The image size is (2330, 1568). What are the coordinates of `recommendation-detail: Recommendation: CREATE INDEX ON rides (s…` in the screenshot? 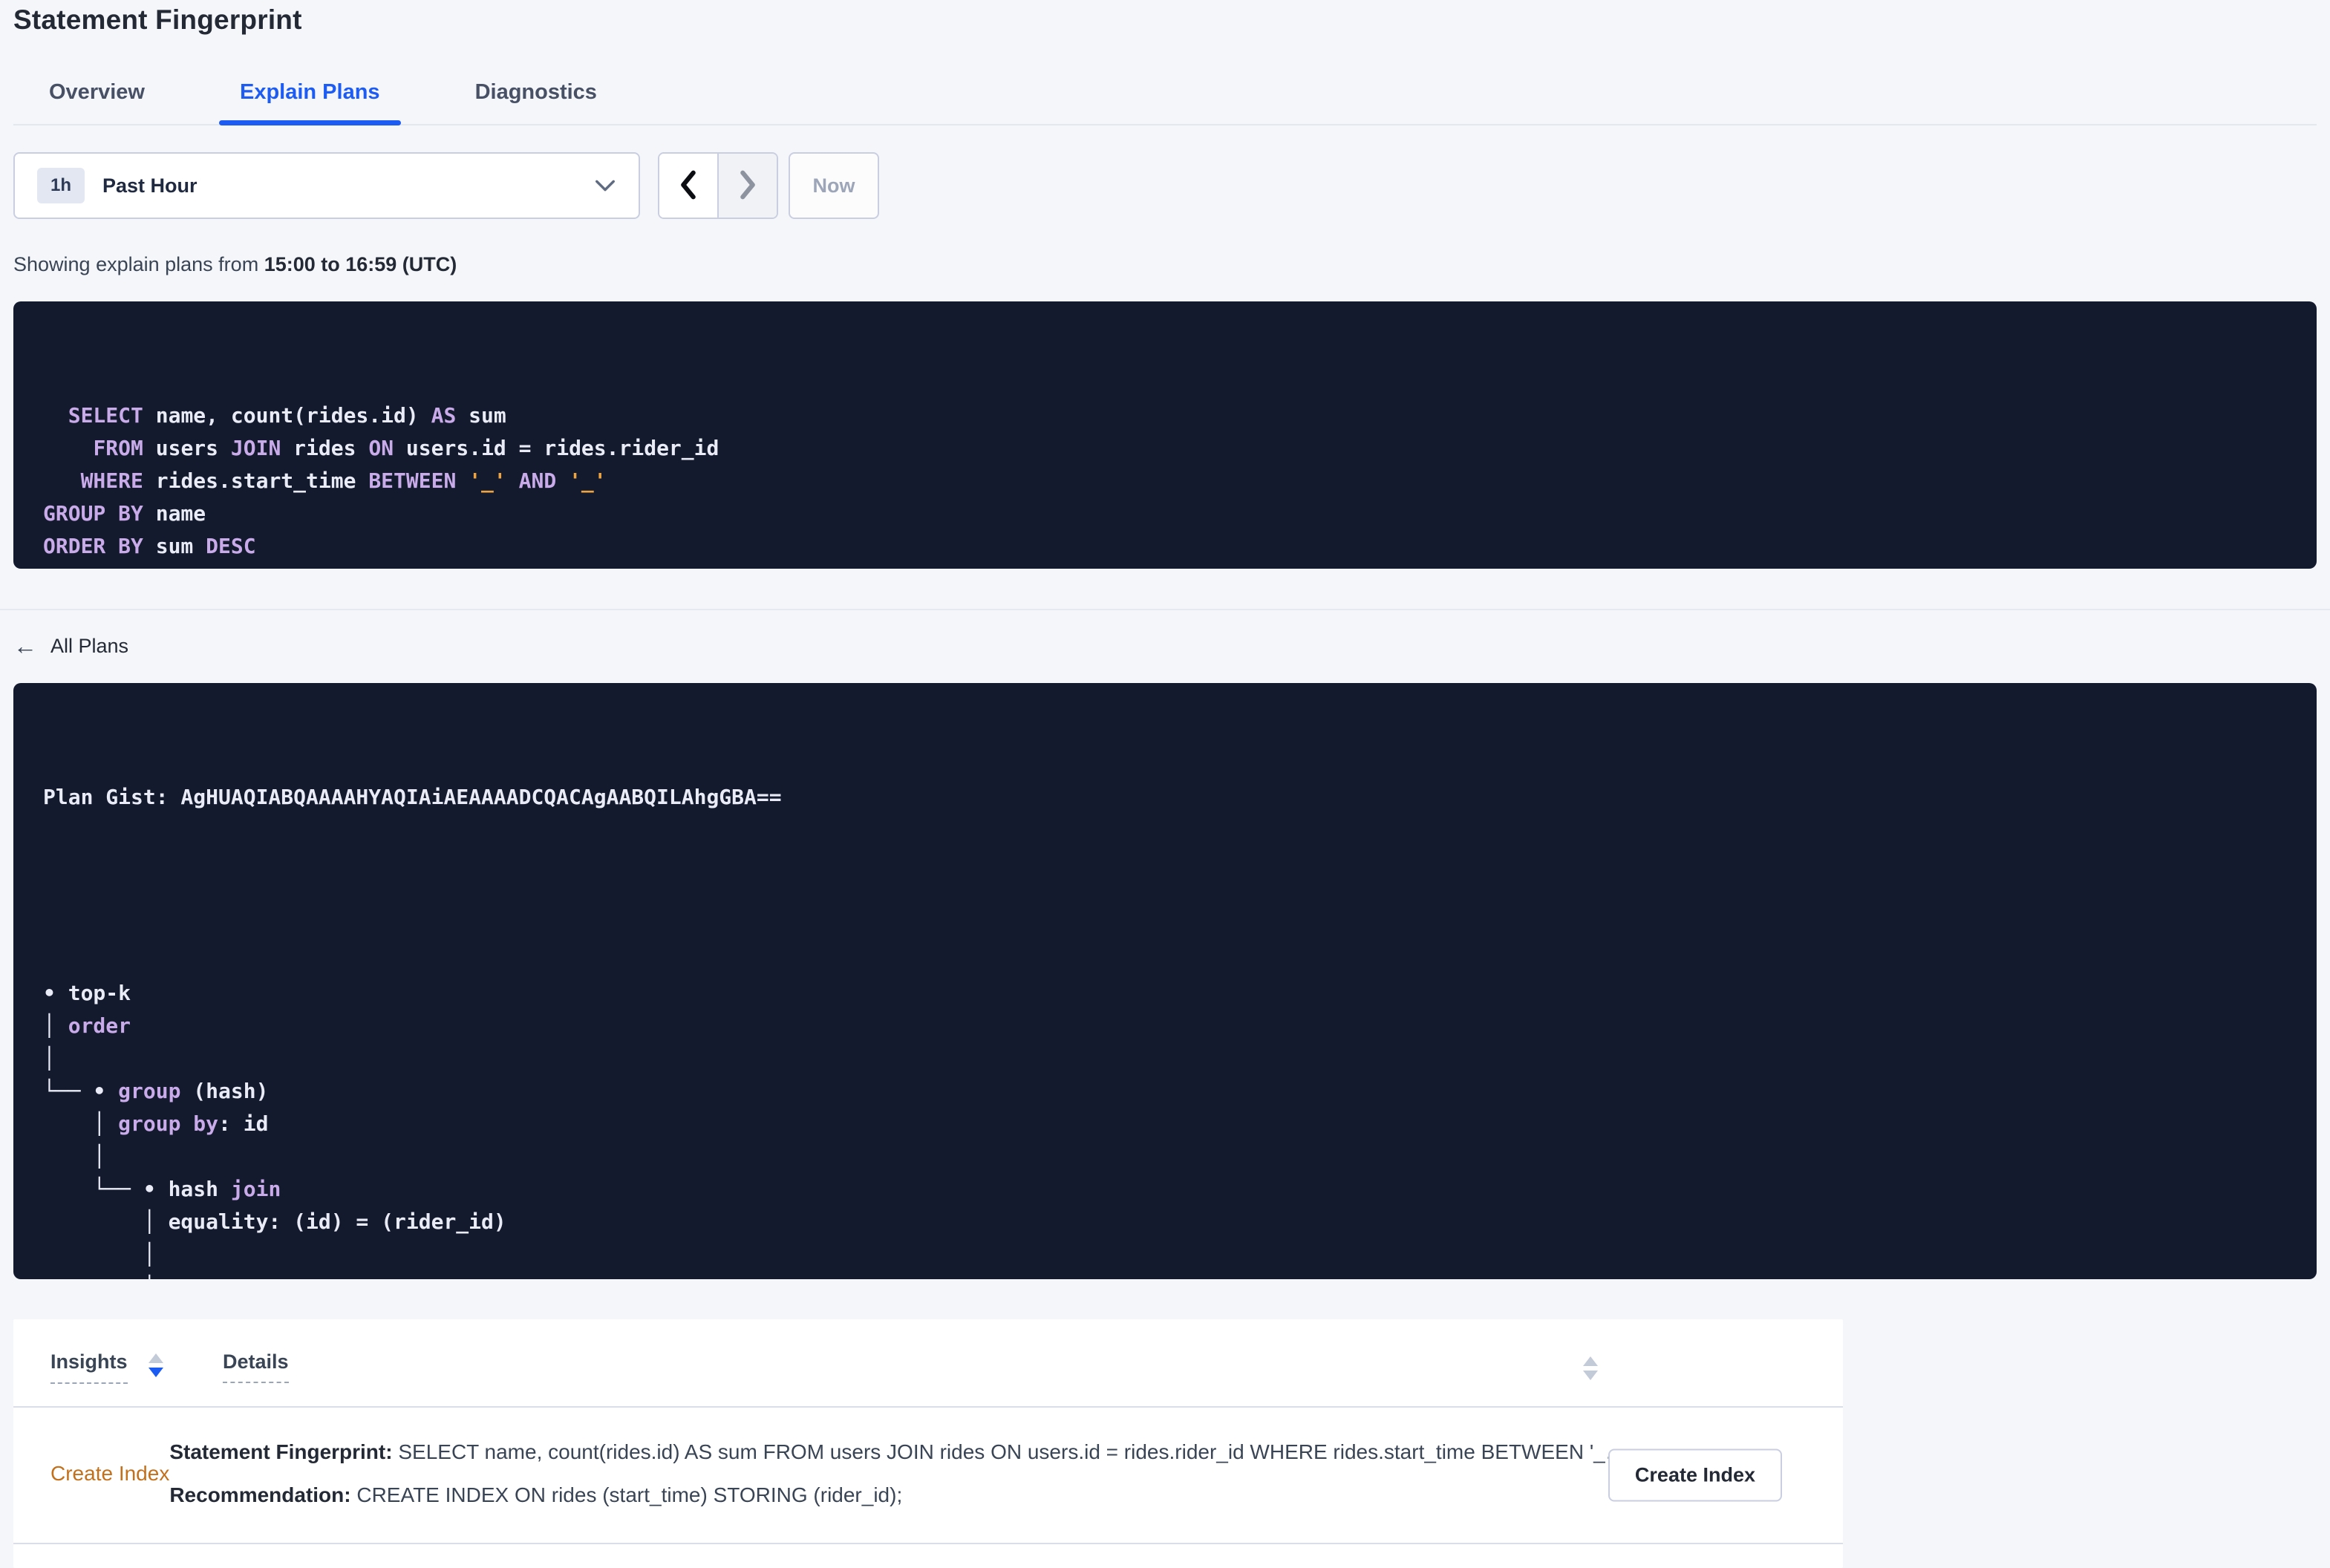 It's located at (536, 1494).